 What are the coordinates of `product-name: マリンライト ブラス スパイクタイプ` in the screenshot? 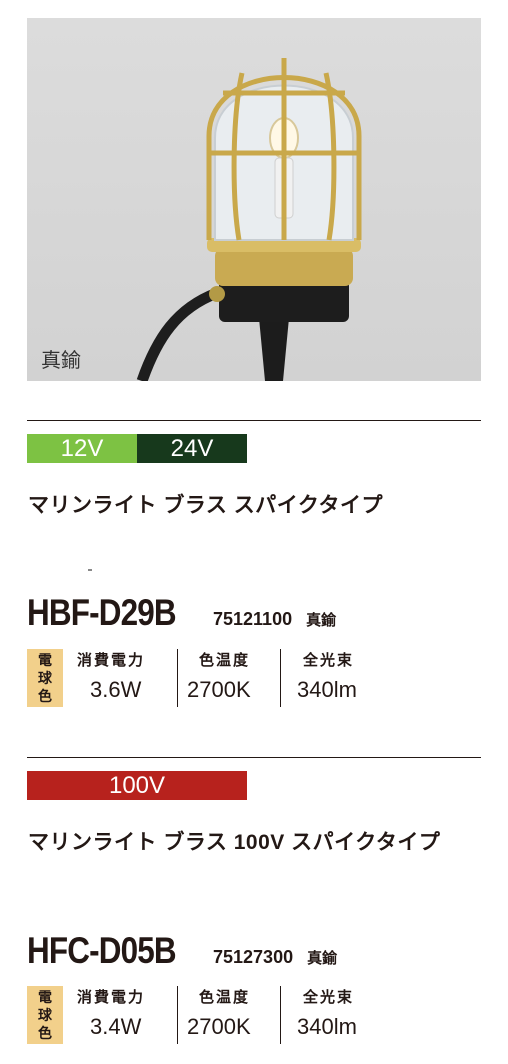 It's located at (205, 505).